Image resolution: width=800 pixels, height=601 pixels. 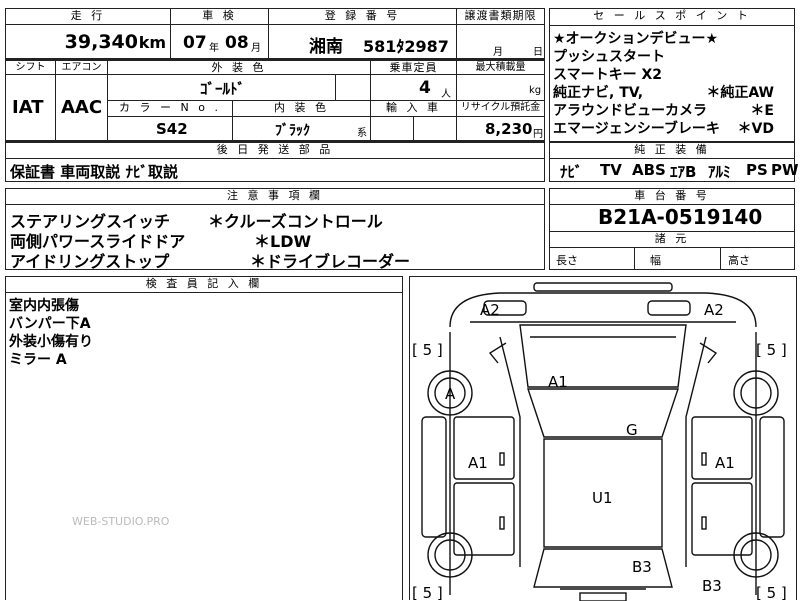 What do you see at coordinates (739, 260) in the screenshot?
I see `spec-height-label: 高さ` at bounding box center [739, 260].